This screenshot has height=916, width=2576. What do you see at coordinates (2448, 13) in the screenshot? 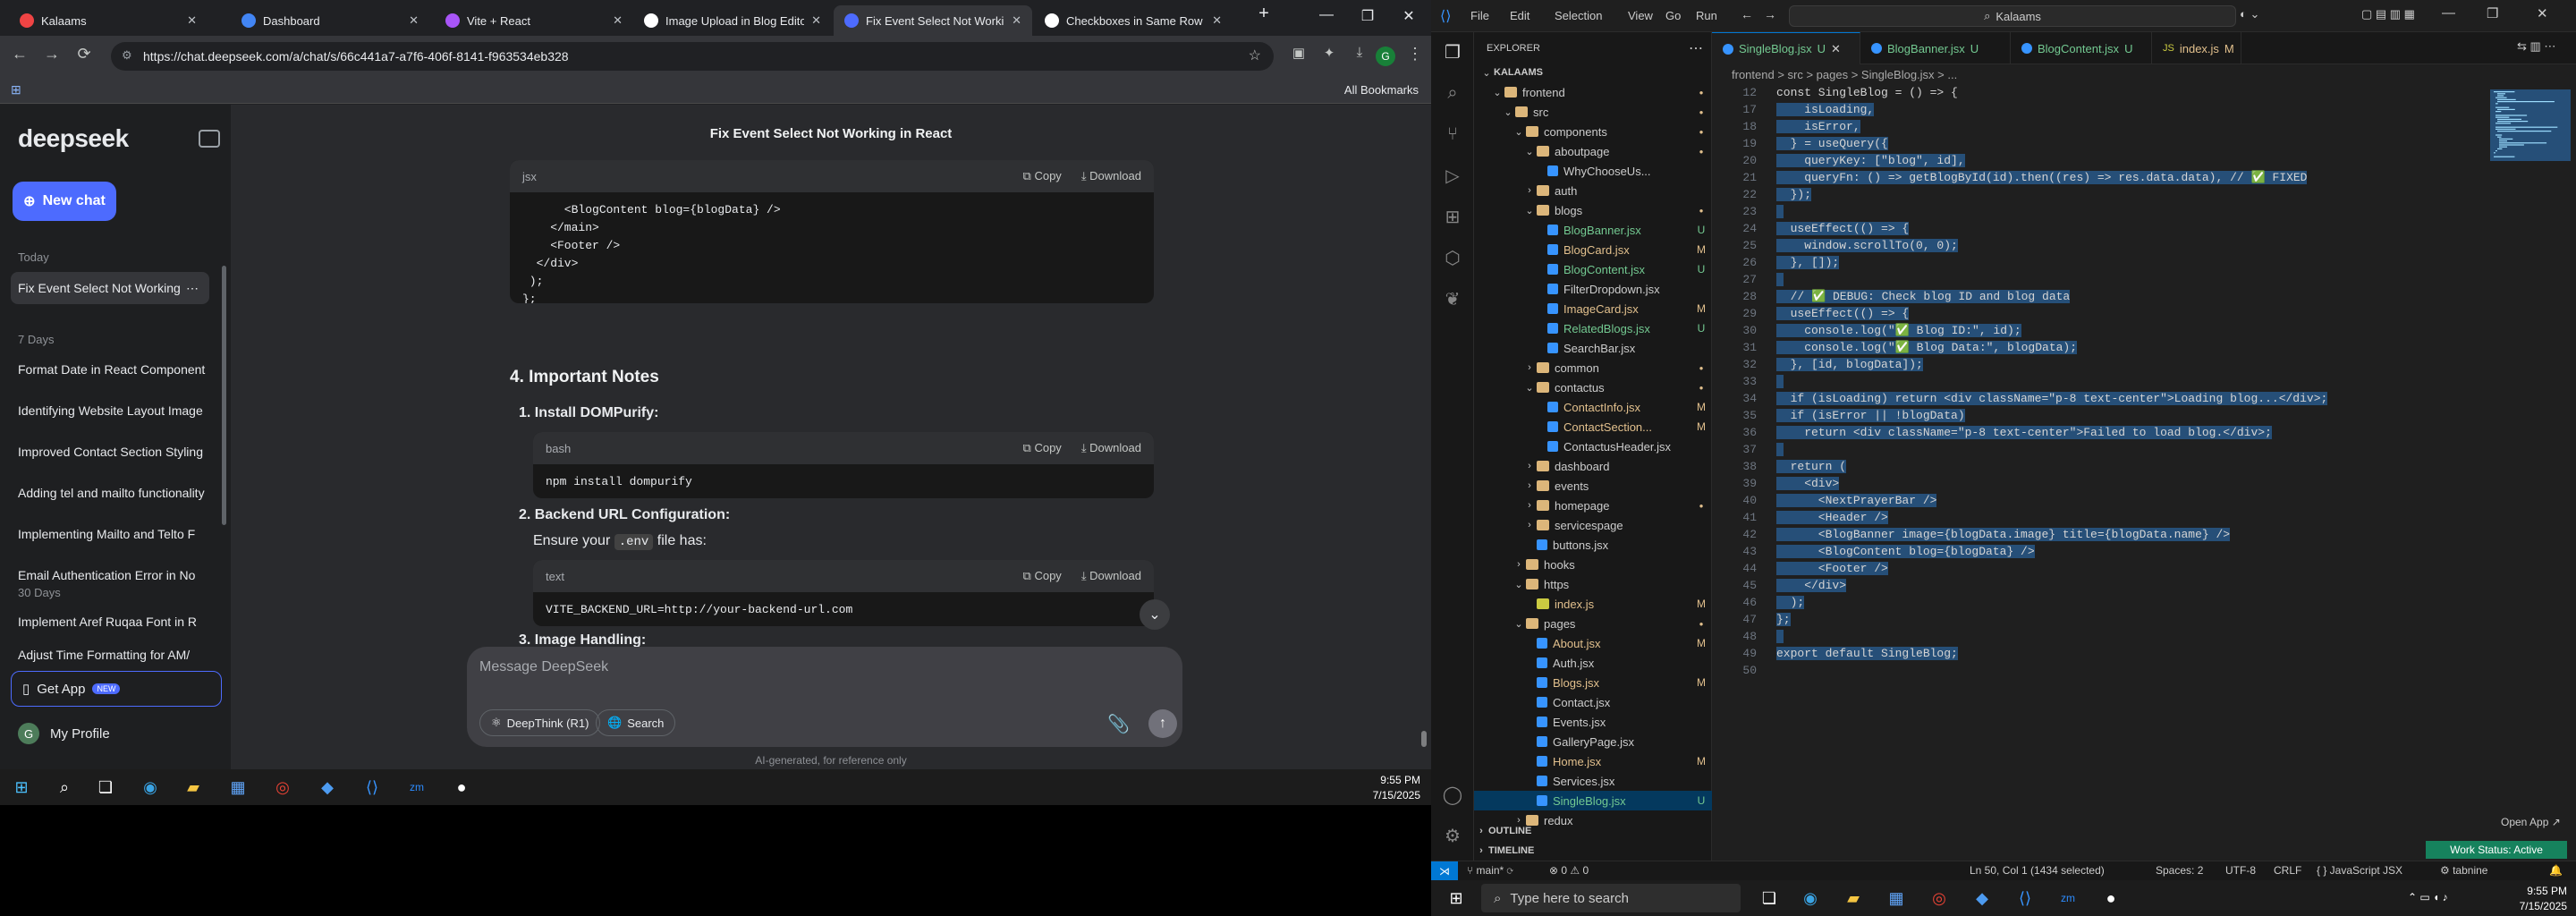
I see `minimize-icon: —` at bounding box center [2448, 13].